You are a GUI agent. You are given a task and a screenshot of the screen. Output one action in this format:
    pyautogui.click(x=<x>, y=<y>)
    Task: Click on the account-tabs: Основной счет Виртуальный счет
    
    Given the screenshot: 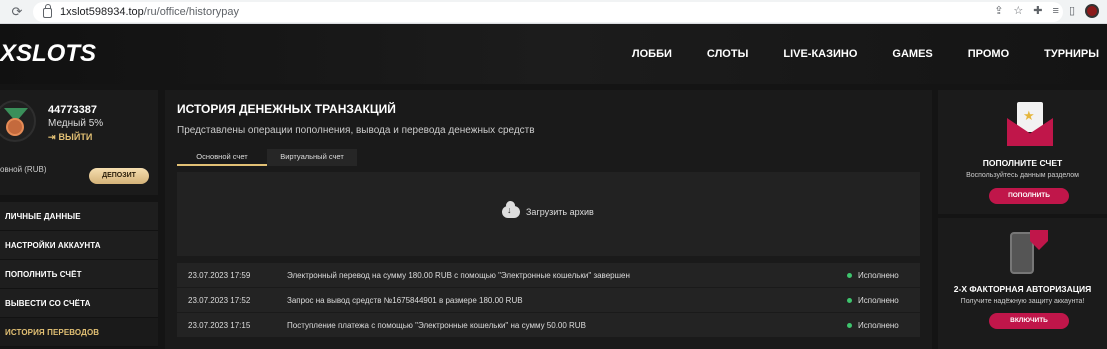 What is the action you would take?
    pyautogui.click(x=267, y=157)
    